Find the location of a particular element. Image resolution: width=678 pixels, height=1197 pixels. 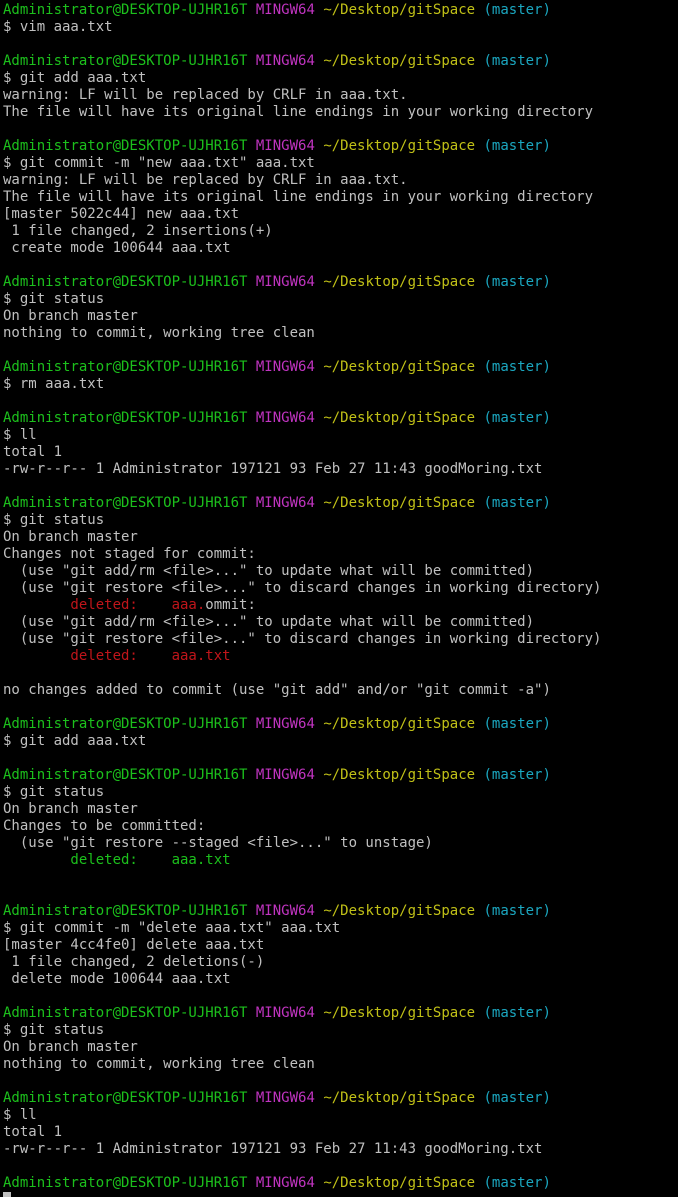

command-line: $ git commit -m "new aaa.txt" aaa.txt is located at coordinates (340, 163).